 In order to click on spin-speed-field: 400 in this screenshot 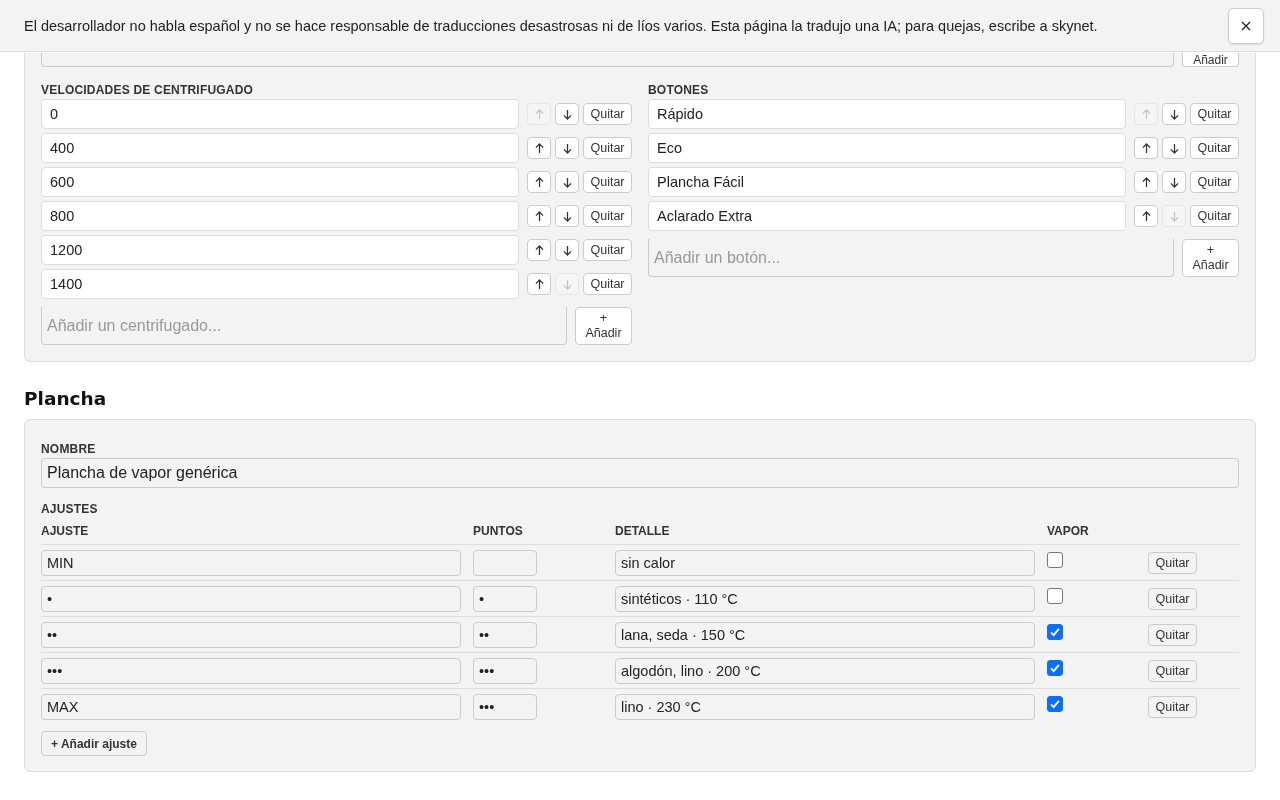, I will do `click(280, 148)`.